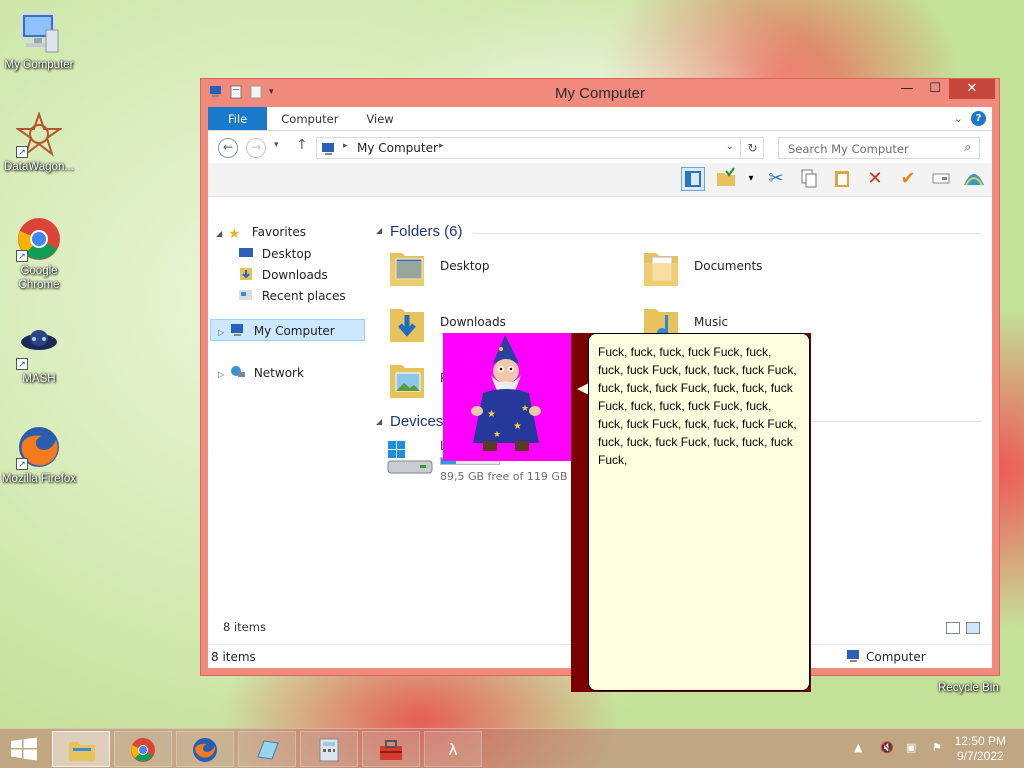 The image size is (1024, 768). I want to click on chevron-down-icon: ⌄, so click(730, 146).